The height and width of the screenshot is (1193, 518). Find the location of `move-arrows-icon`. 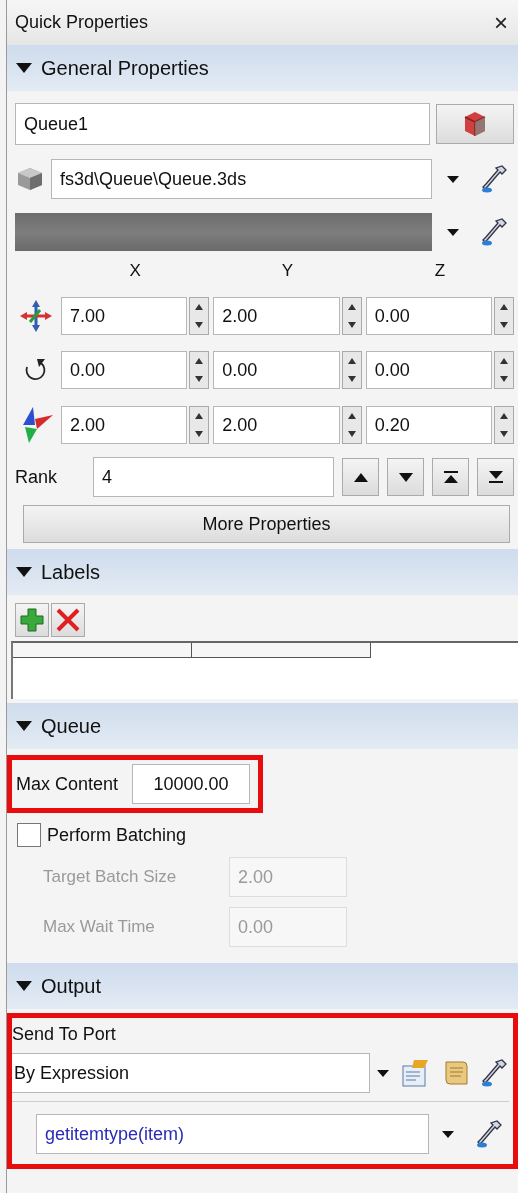

move-arrows-icon is located at coordinates (36, 316).